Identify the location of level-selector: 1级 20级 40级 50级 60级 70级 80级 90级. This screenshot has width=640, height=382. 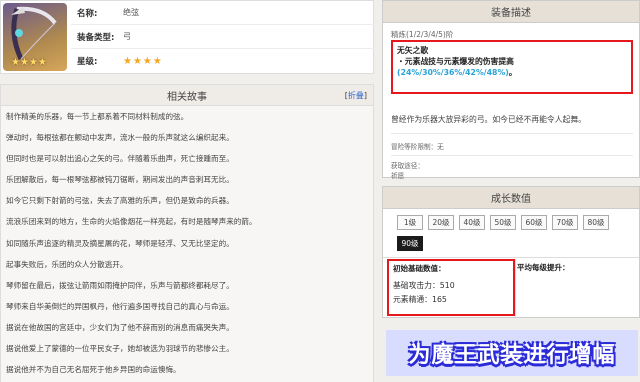
(512, 236).